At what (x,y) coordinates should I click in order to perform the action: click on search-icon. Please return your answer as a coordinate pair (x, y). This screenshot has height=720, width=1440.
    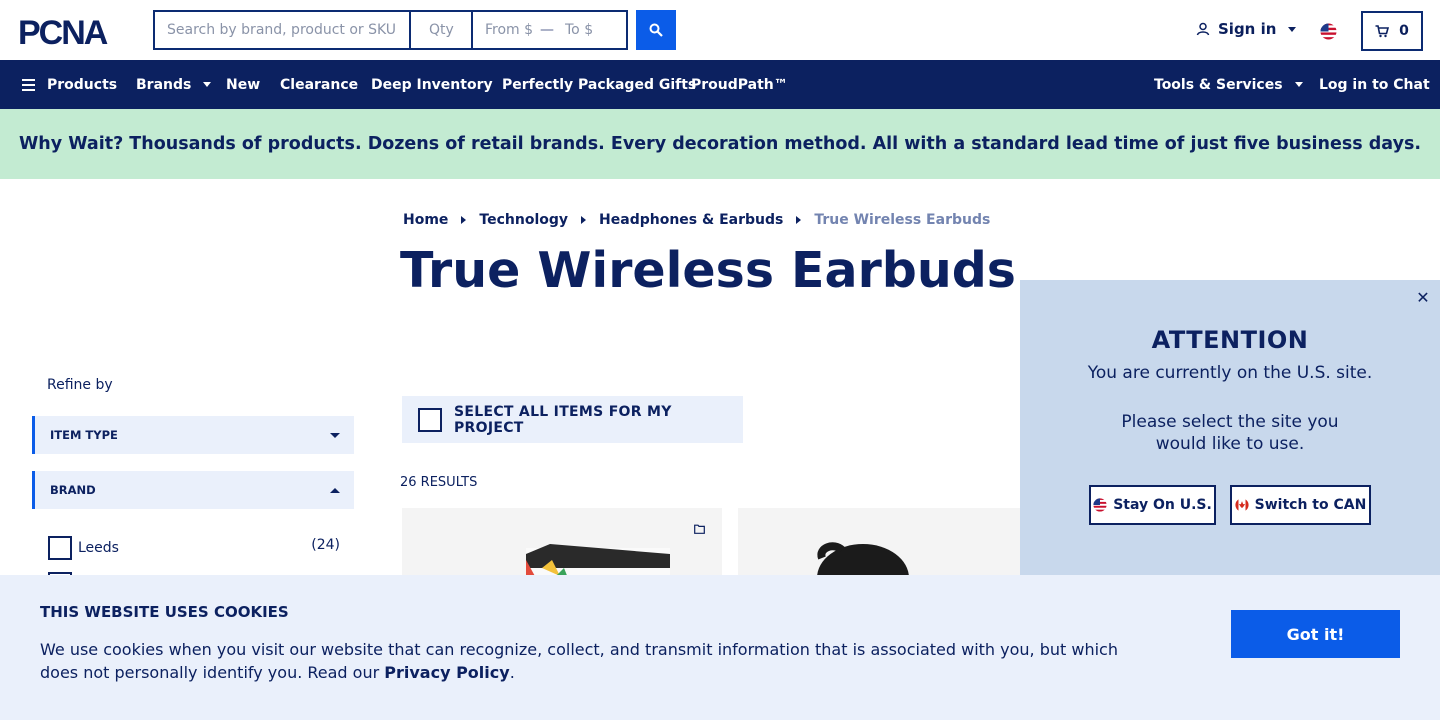
    Looking at the image, I should click on (656, 30).